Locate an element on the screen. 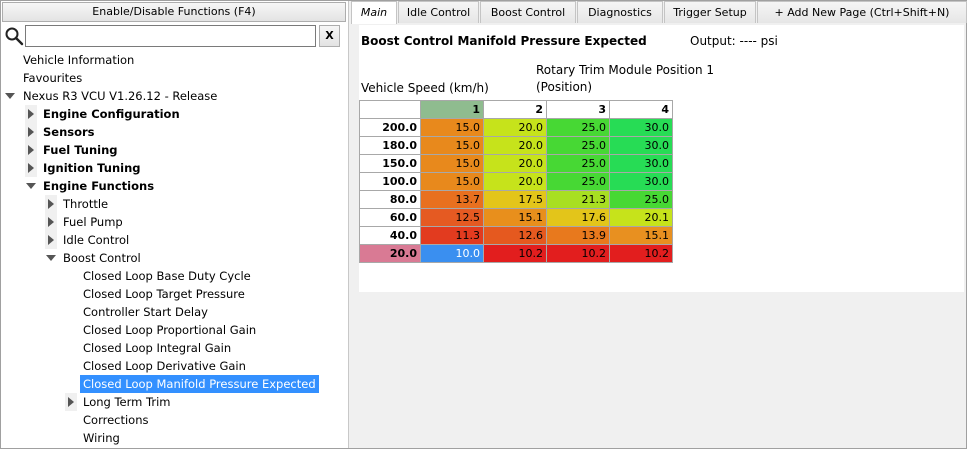  tree-item-label: Closed Loop Proportional Gain is located at coordinates (170, 330).